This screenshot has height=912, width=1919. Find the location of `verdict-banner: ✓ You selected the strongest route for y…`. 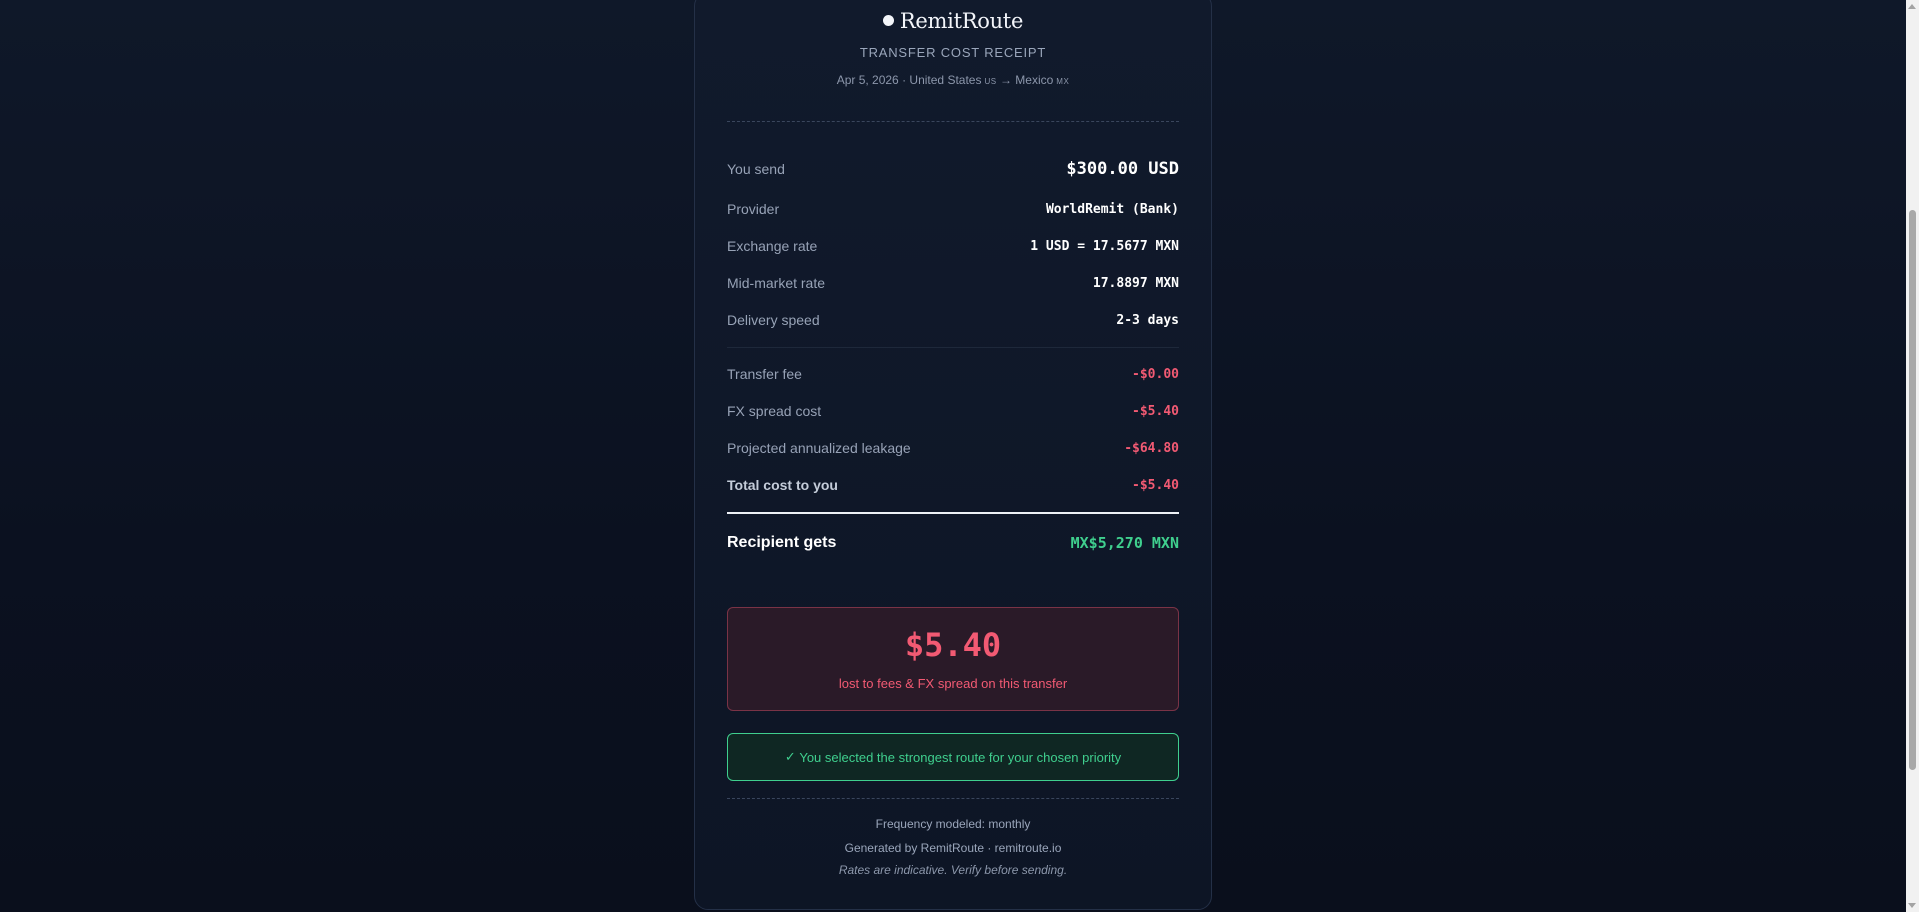

verdict-banner: ✓ You selected the strongest route for y… is located at coordinates (953, 757).